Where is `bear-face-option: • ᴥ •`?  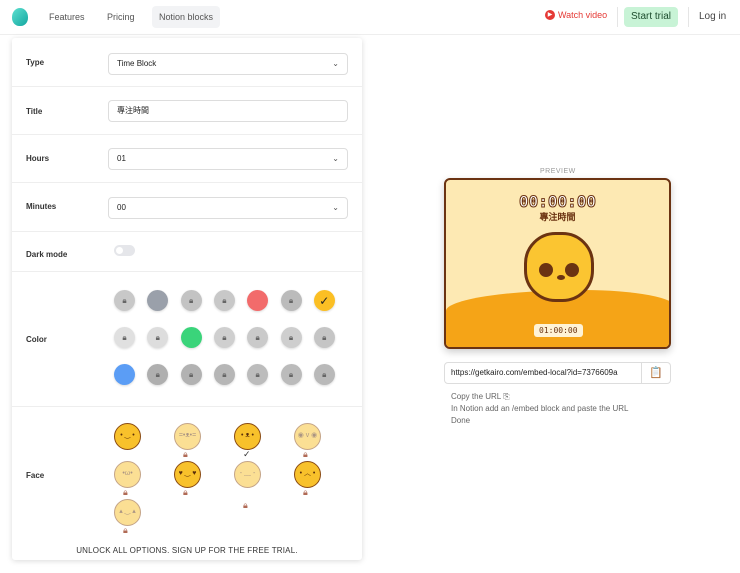
bear-face-option: • ᴥ • is located at coordinates (247, 436).